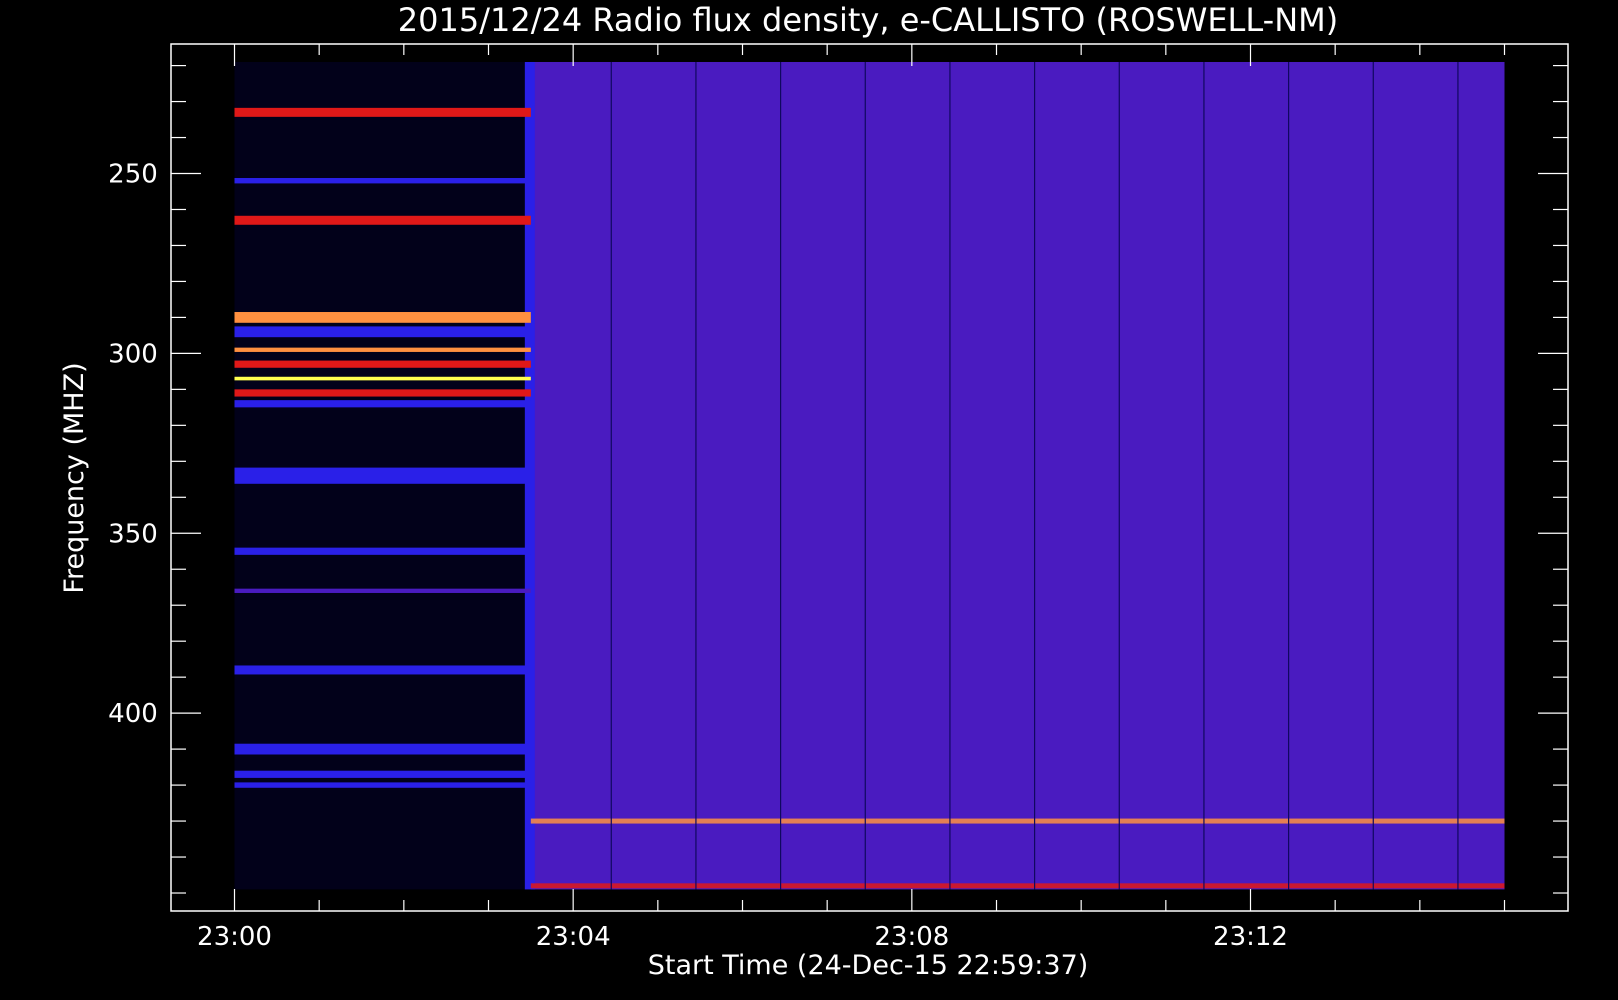  I want to click on y-tick-label: 250, so click(133, 175).